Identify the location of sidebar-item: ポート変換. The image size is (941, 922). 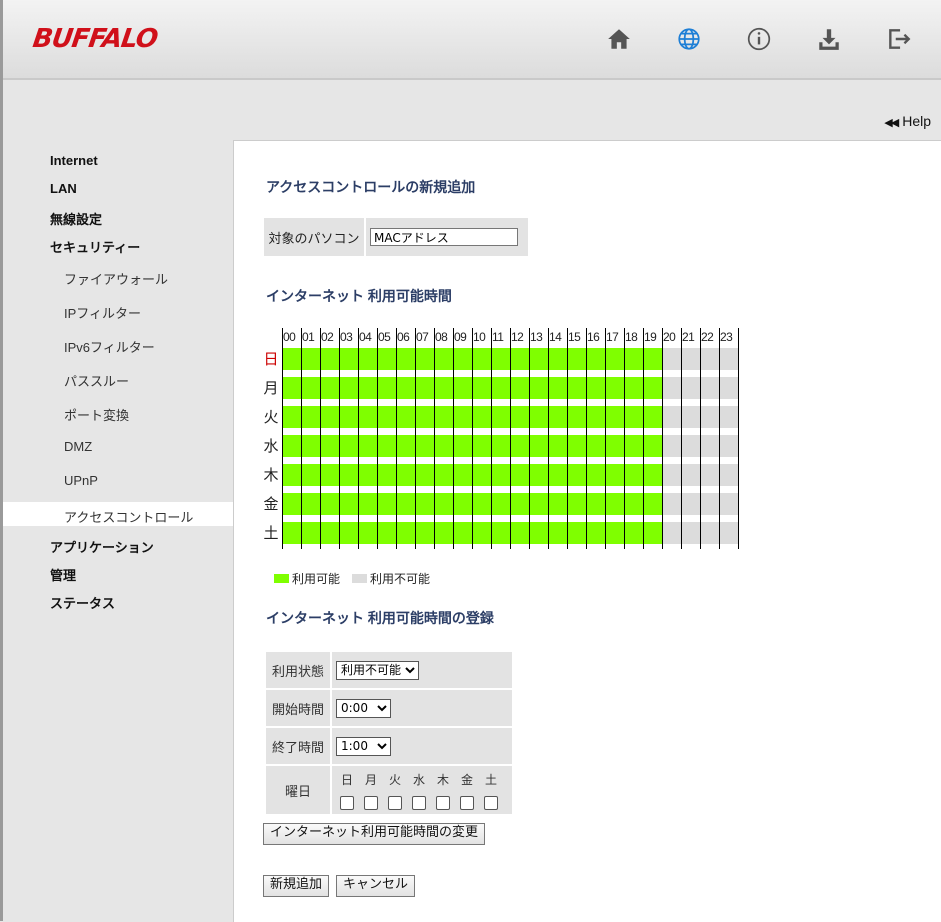
(96, 414).